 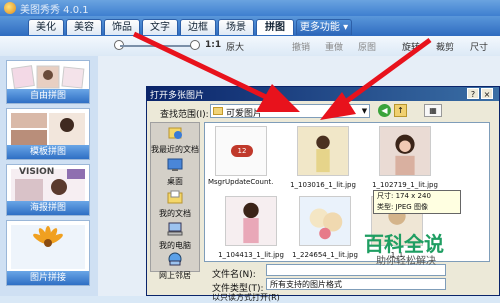 I want to click on file-thumbnail: 12, so click(x=241, y=151).